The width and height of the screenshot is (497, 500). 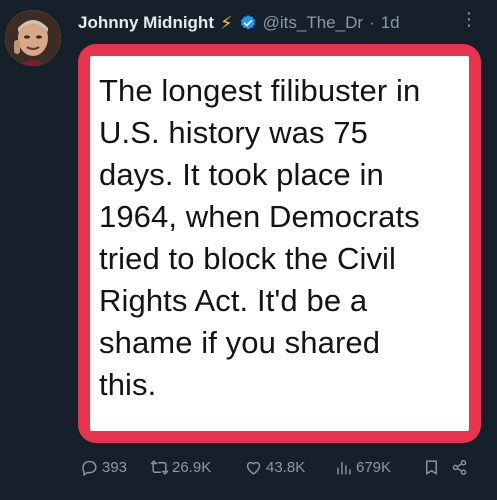 I want to click on reply-count: 393, so click(x=115, y=467).